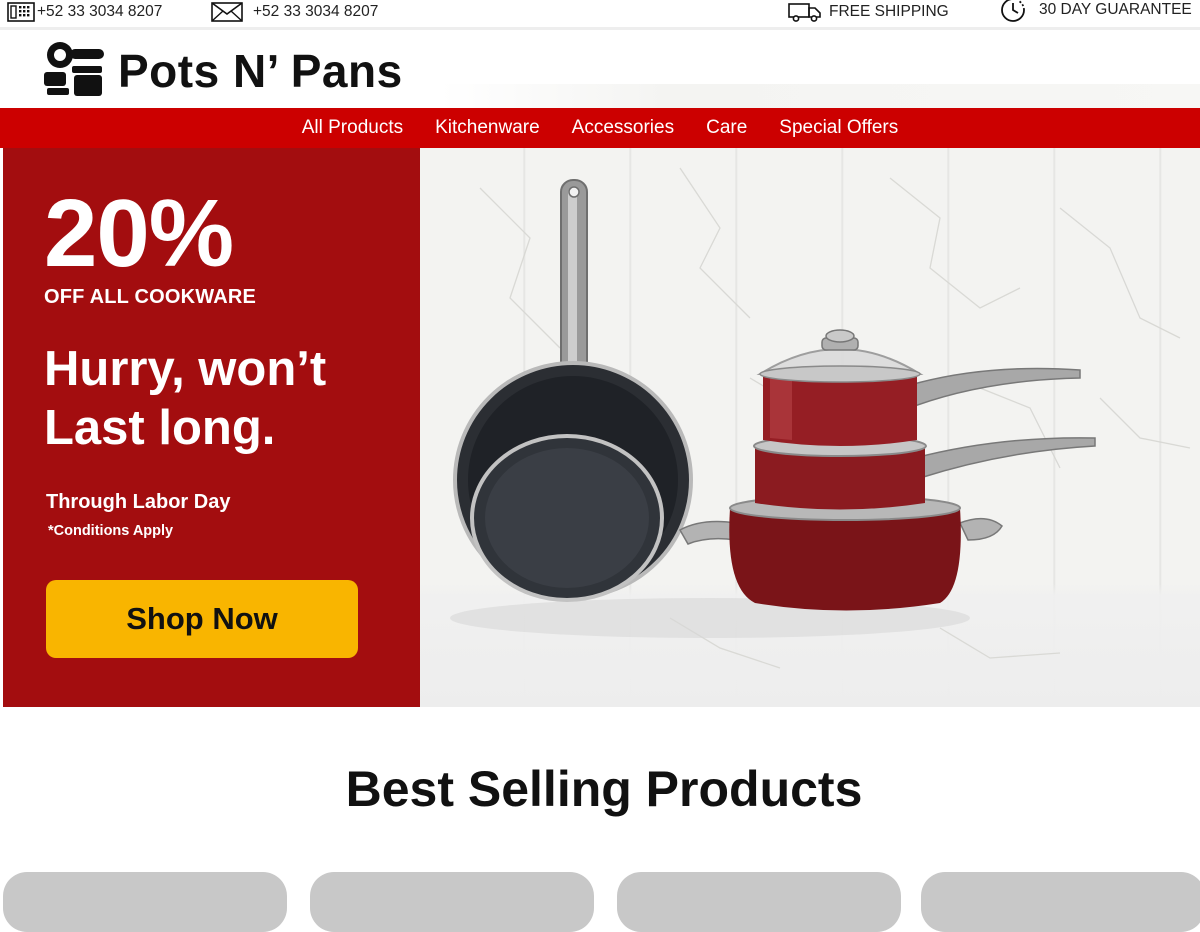 Image resolution: width=1200 pixels, height=932 pixels. What do you see at coordinates (604, 789) in the screenshot?
I see `section-title: Best Selling Products` at bounding box center [604, 789].